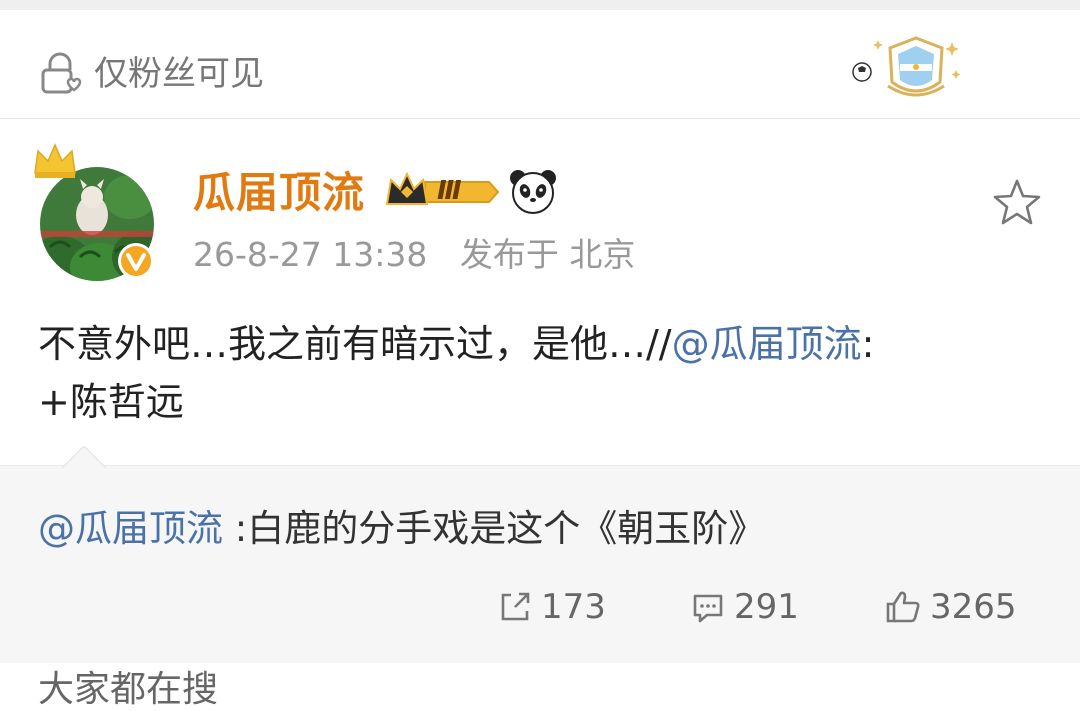 Image resolution: width=1080 pixels, height=711 pixels. I want to click on panda-icon, so click(533, 192).